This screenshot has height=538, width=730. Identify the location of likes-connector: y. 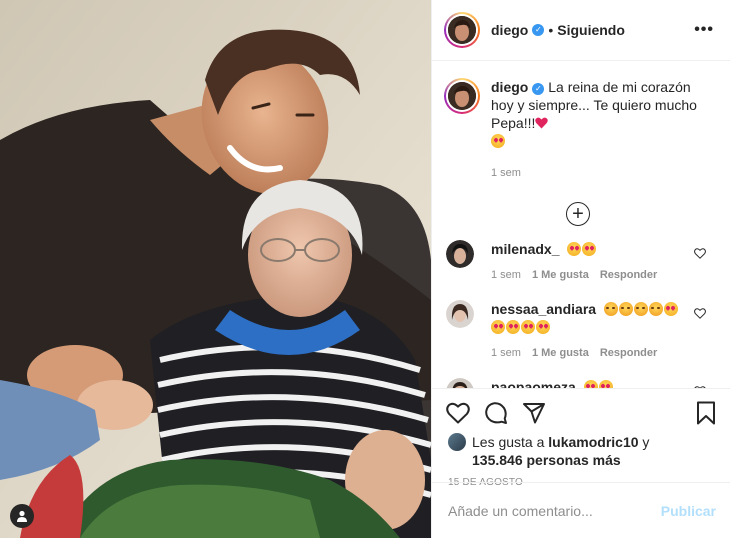
(644, 442).